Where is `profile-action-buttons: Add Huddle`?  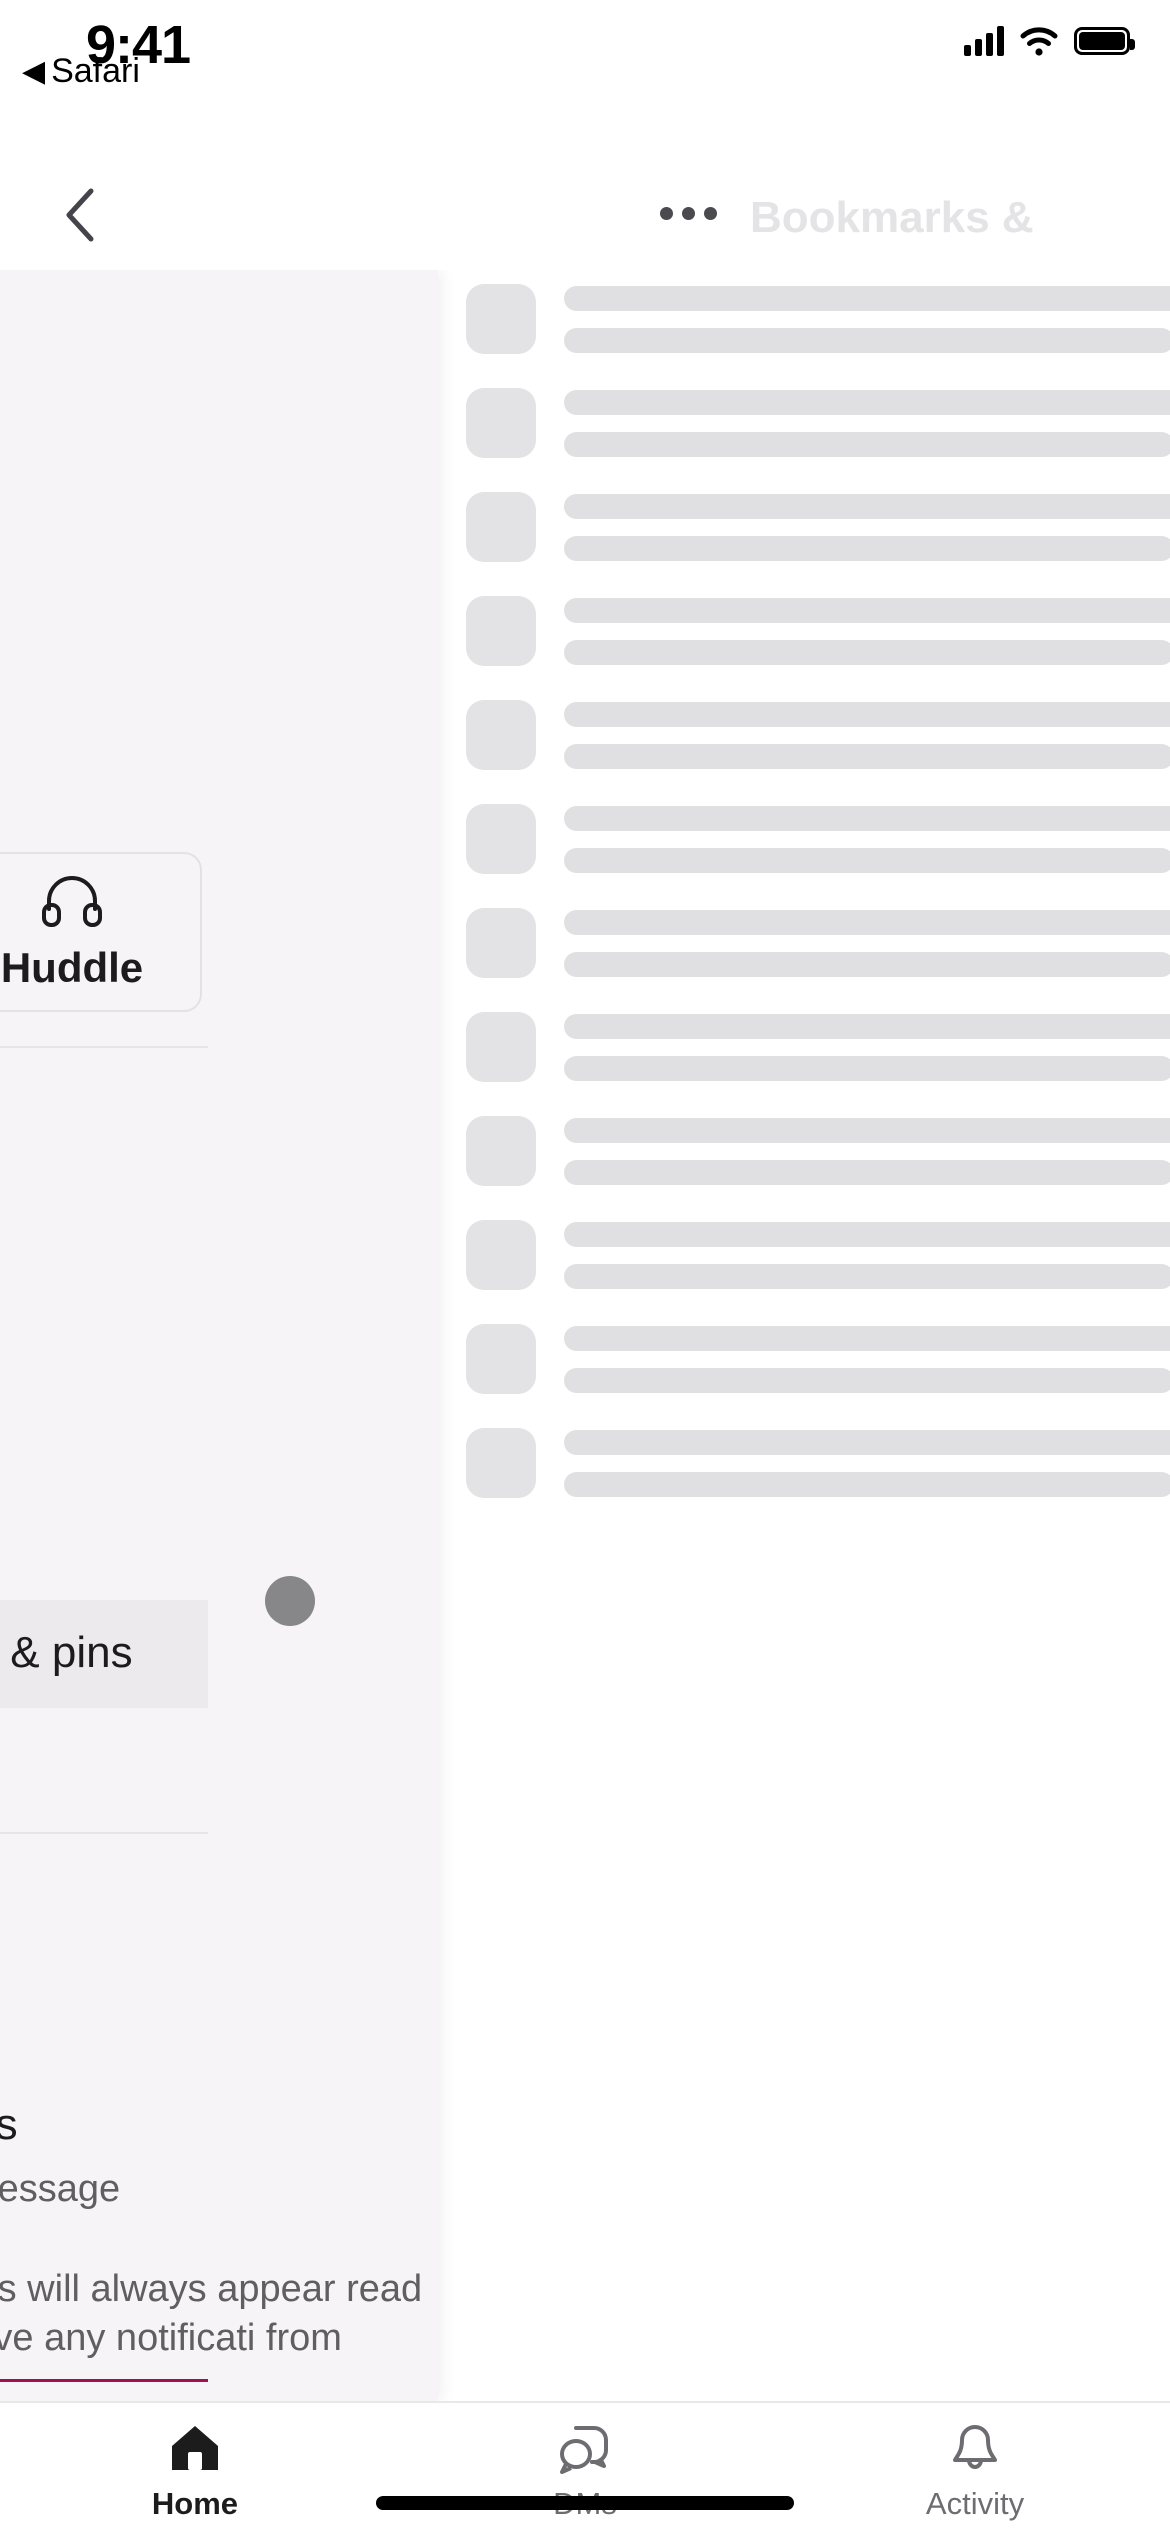 profile-action-buttons: Add Huddle is located at coordinates (101, 932).